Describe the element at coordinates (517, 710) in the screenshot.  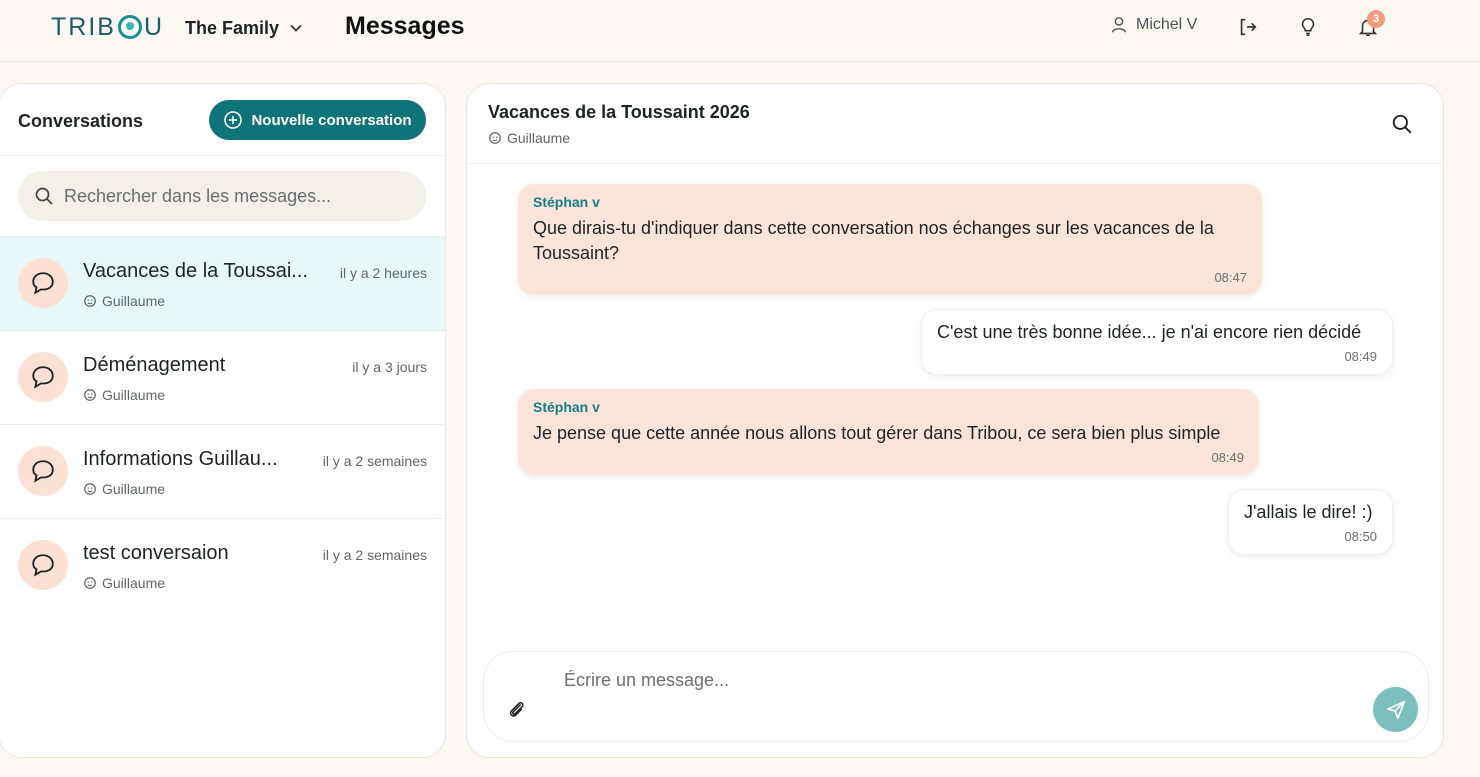
I see `paperclip-icon` at that location.